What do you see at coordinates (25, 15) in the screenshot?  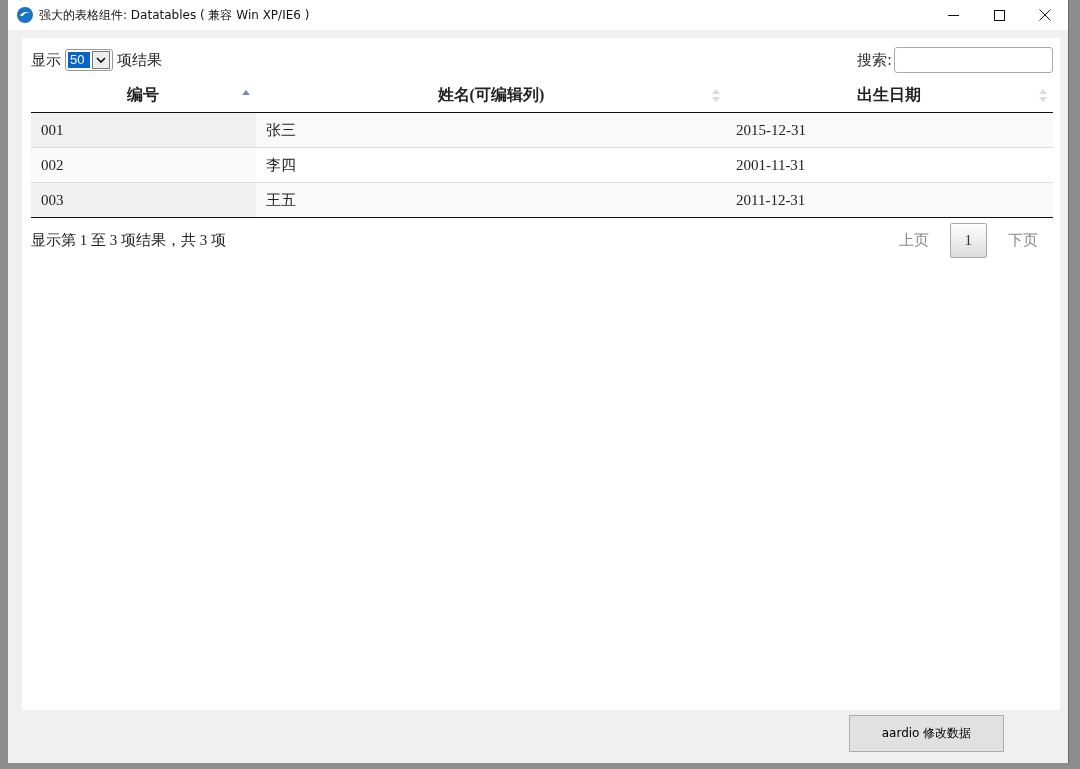 I see `app-logo-icon` at bounding box center [25, 15].